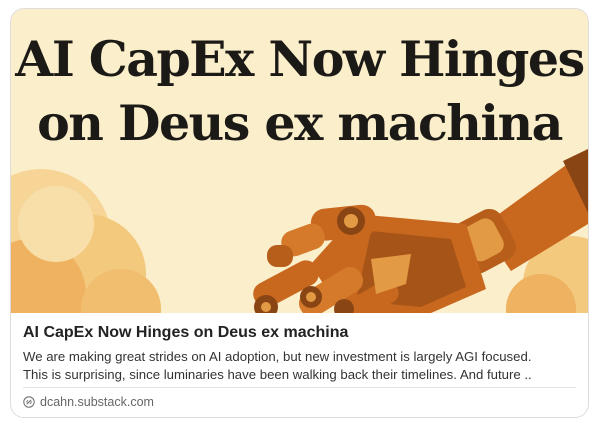 This screenshot has width=600, height=432. Describe the element at coordinates (300, 123) in the screenshot. I see `hero-title-line: on Deus ex machina` at that location.